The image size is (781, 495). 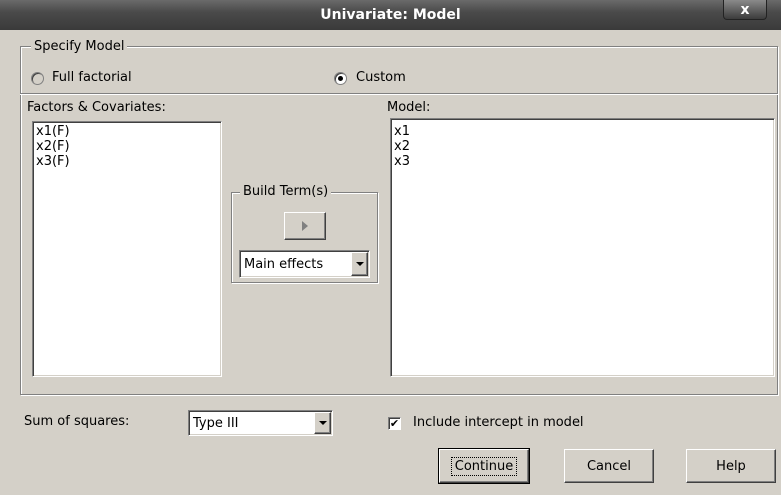 What do you see at coordinates (127, 131) in the screenshot?
I see `list-item: x1(F)` at bounding box center [127, 131].